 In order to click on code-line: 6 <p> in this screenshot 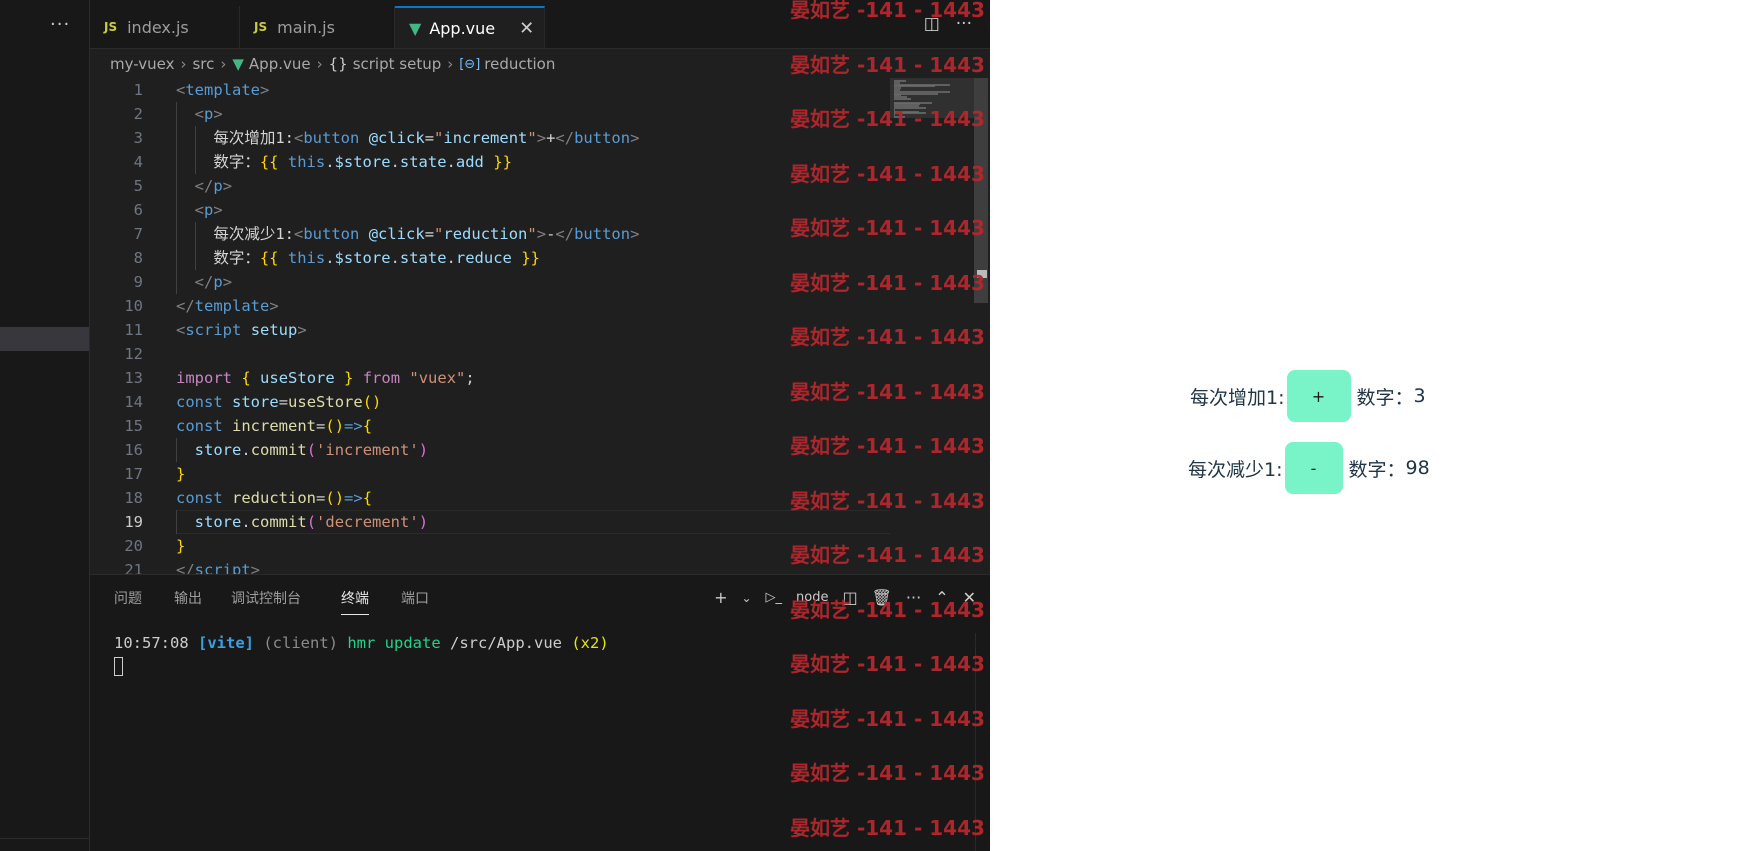, I will do `click(490, 210)`.